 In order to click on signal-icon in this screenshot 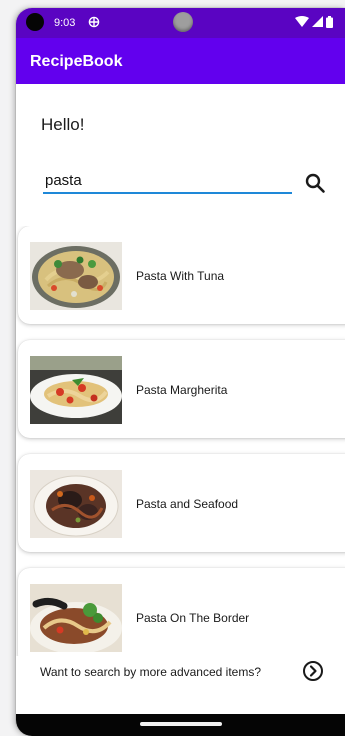, I will do `click(317, 21)`.